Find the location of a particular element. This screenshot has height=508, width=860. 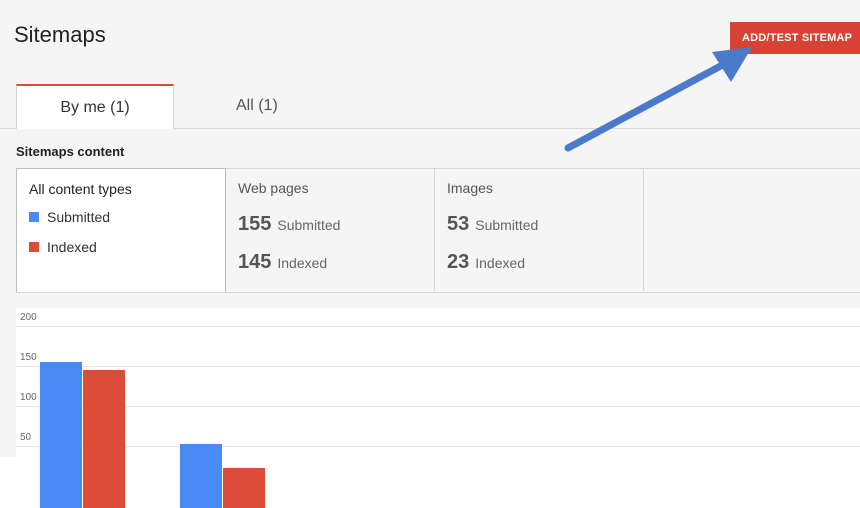

stat-column-web-pages: Web pages 155 Submitted 145 Indexed is located at coordinates (330, 230).